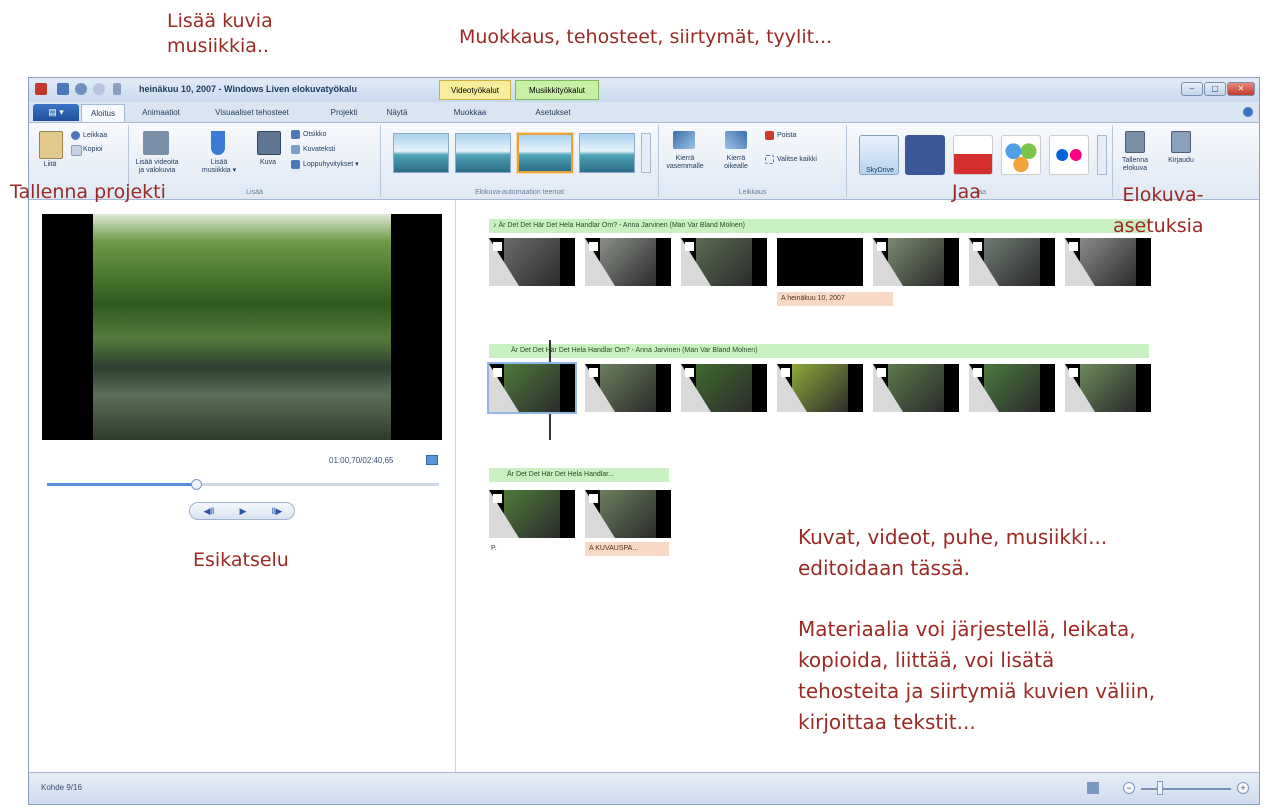 This screenshot has width=1268, height=809. What do you see at coordinates (925, 155) in the screenshot?
I see `facebook-icon` at bounding box center [925, 155].